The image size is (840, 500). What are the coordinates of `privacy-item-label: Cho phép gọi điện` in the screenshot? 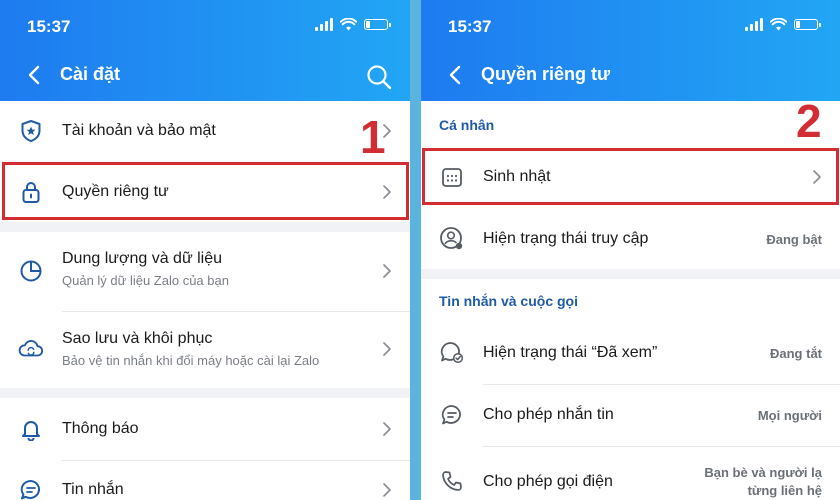 It's located at (548, 481).